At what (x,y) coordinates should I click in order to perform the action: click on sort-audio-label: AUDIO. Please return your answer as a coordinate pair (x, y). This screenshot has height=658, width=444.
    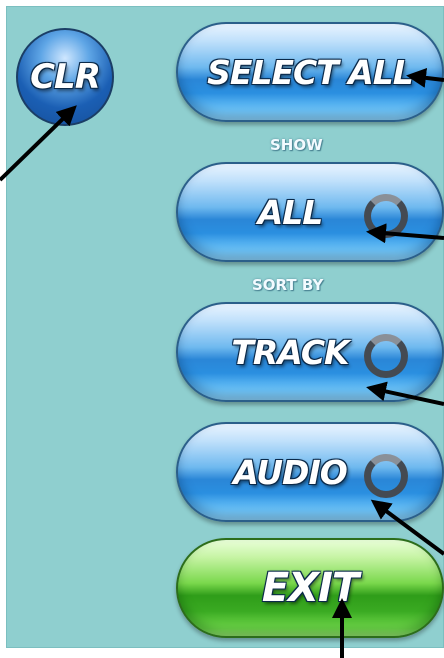
    Looking at the image, I should click on (290, 472).